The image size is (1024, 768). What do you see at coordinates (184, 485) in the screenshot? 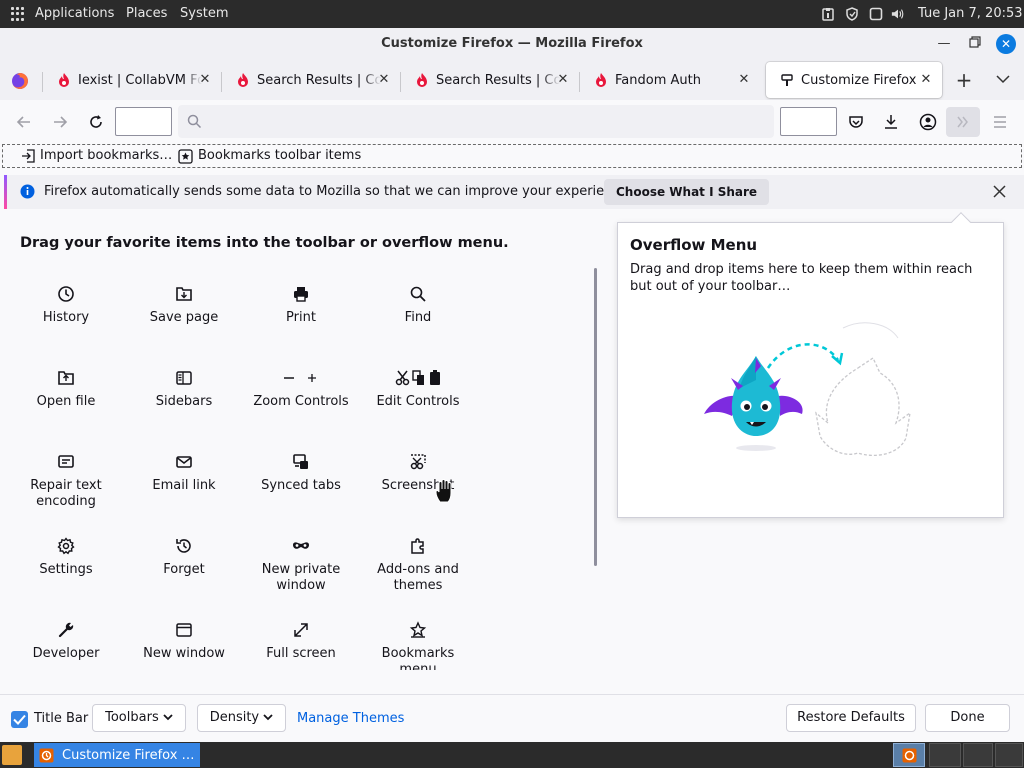
I see `palette-item-label: Email link` at bounding box center [184, 485].